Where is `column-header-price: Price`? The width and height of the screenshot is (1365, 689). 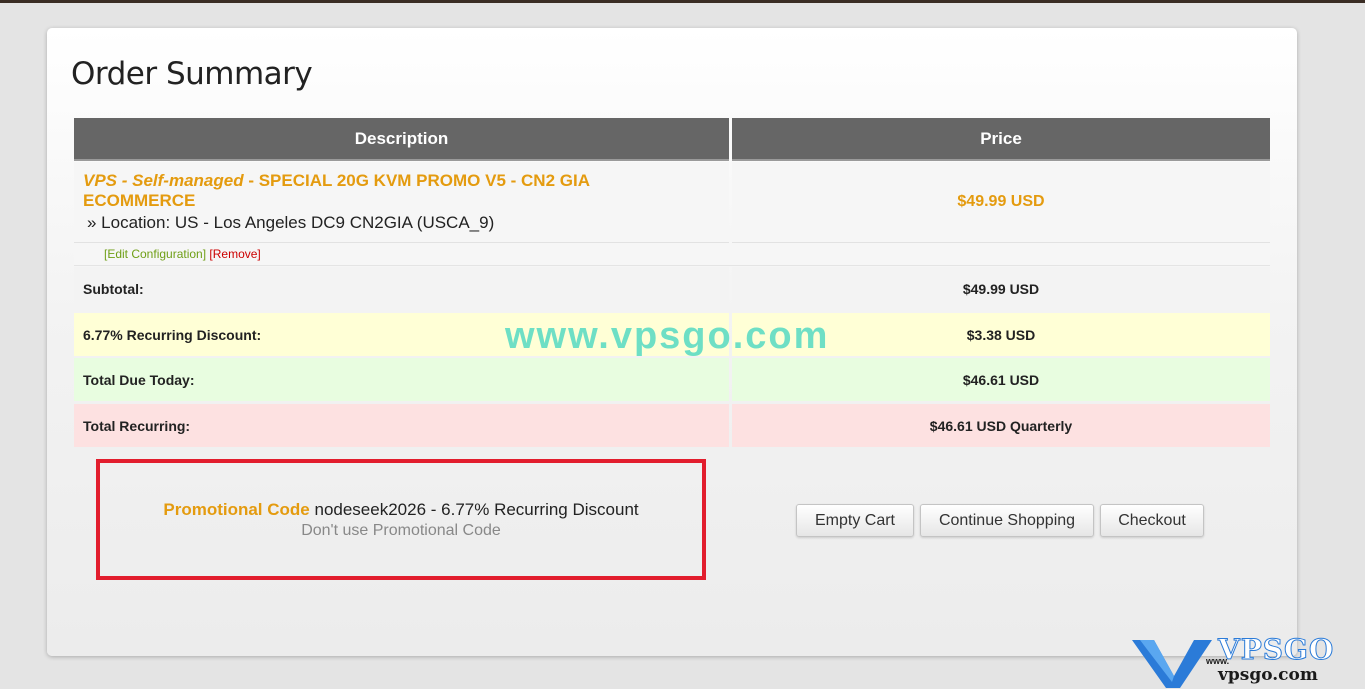 column-header-price: Price is located at coordinates (1001, 139).